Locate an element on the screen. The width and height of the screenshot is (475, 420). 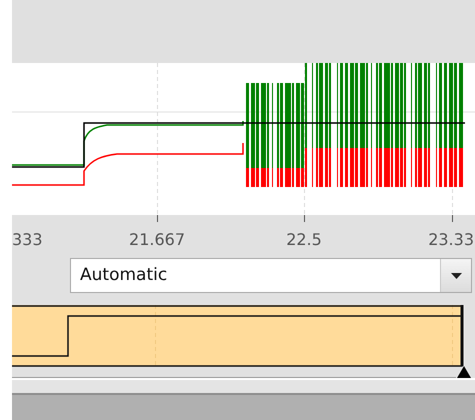
mode-dropdown: Automatic is located at coordinates (271, 275).